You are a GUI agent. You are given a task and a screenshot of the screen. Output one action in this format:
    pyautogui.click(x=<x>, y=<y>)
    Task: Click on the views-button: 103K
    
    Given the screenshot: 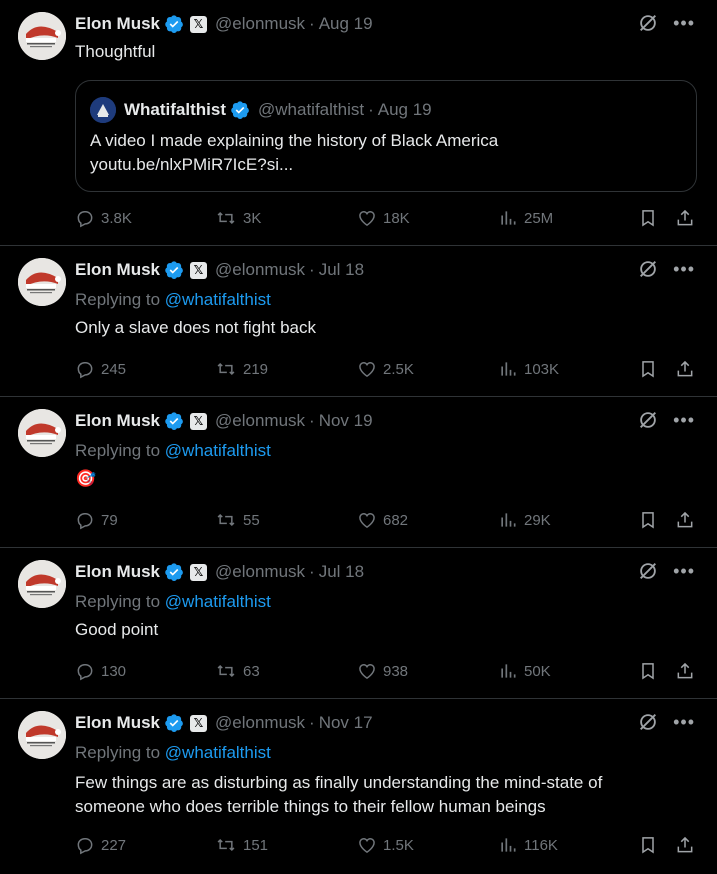 What is the action you would take?
    pyautogui.click(x=528, y=369)
    